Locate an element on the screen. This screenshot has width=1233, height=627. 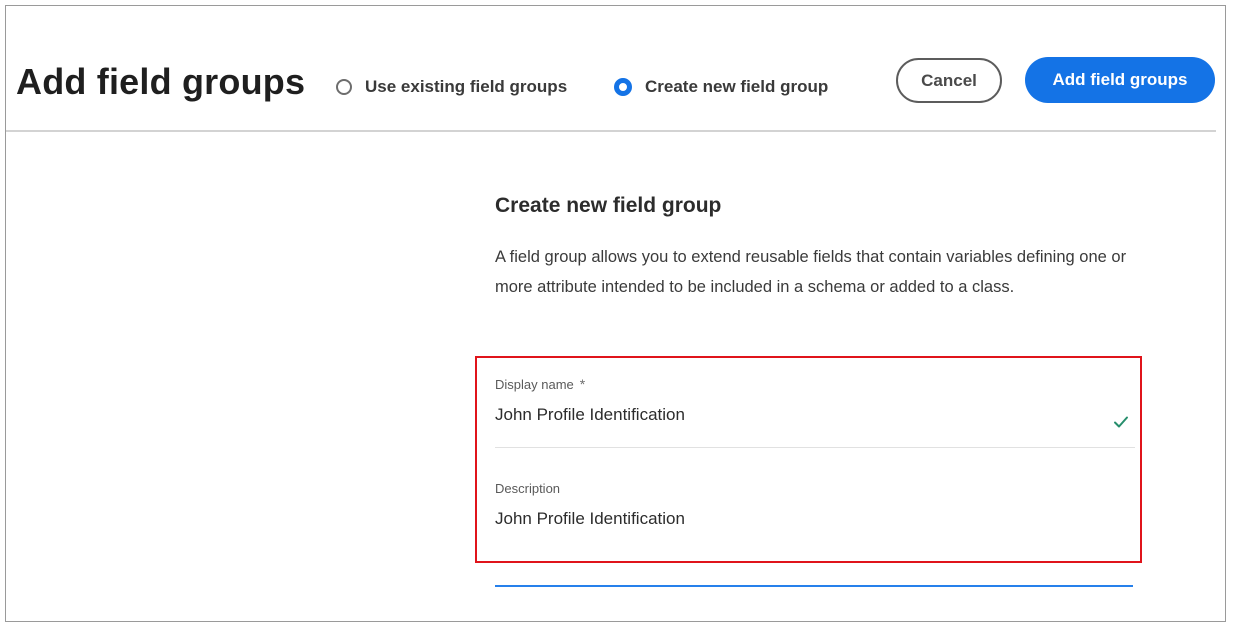
checkmark-icon is located at coordinates (1121, 422).